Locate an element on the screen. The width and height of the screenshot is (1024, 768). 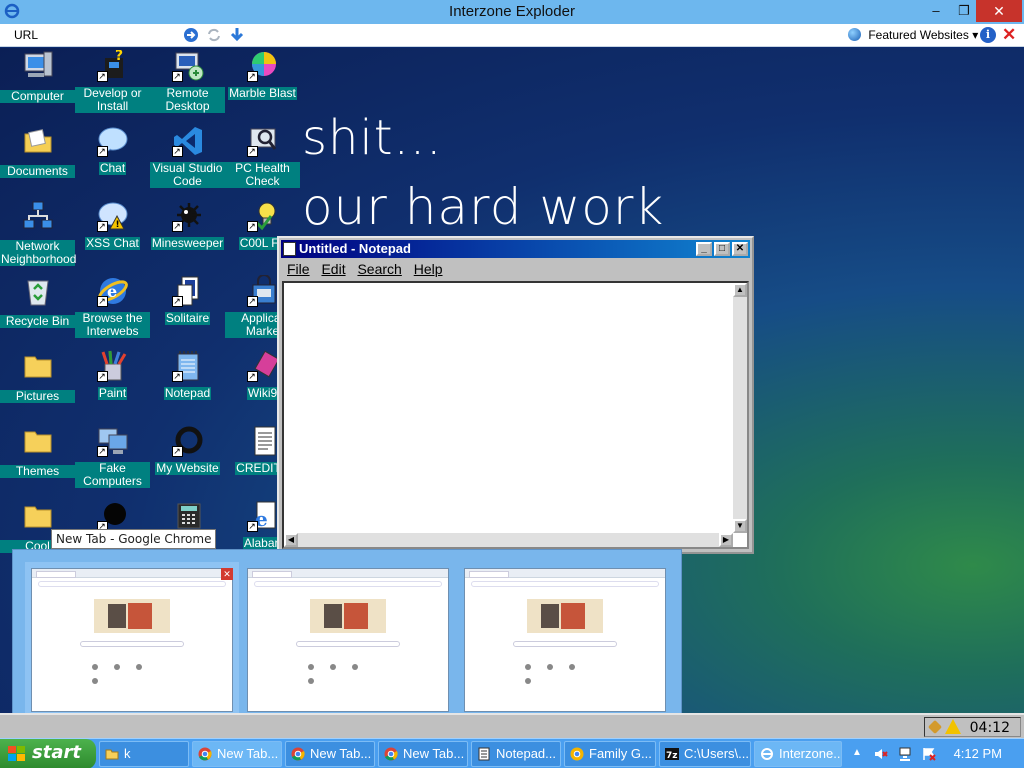
scroll-up-arrow-icon: ▲ is located at coordinates (740, 290).